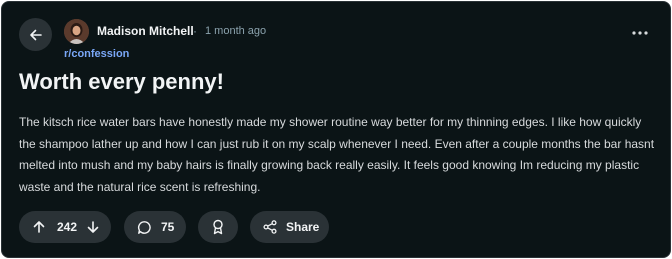 This screenshot has height=259, width=672. What do you see at coordinates (96, 54) in the screenshot?
I see `subreddit-link: r/confession` at bounding box center [96, 54].